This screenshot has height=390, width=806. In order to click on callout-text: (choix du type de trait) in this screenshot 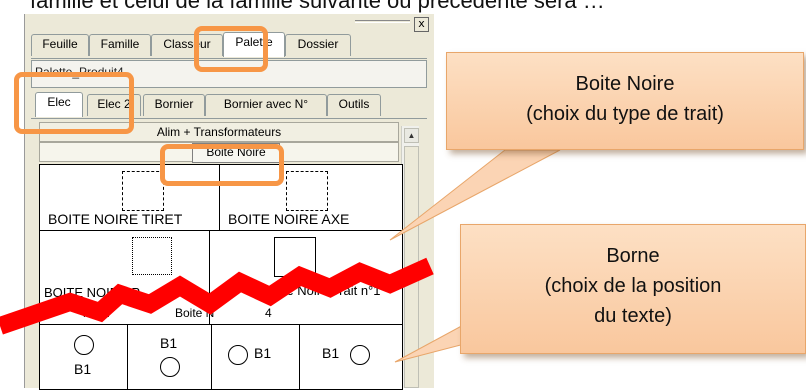, I will do `click(625, 114)`.